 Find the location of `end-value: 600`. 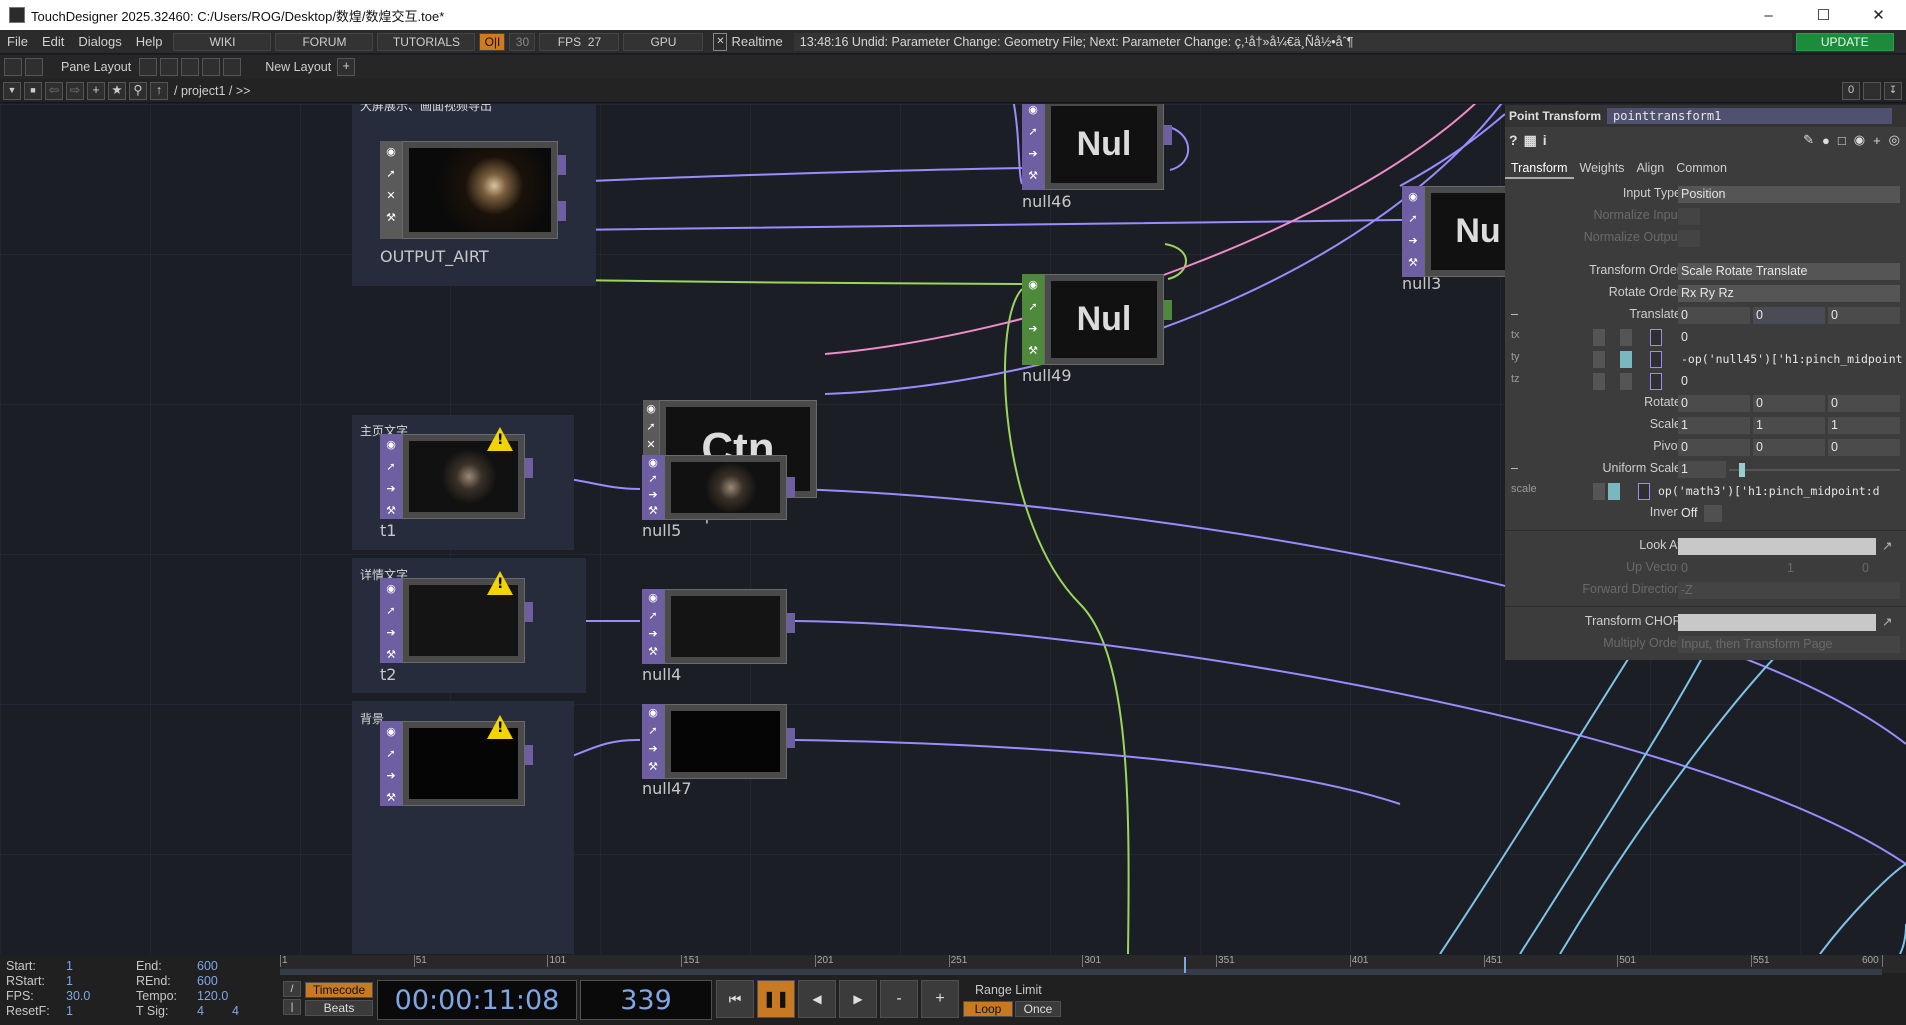

end-value: 600 is located at coordinates (207, 966).